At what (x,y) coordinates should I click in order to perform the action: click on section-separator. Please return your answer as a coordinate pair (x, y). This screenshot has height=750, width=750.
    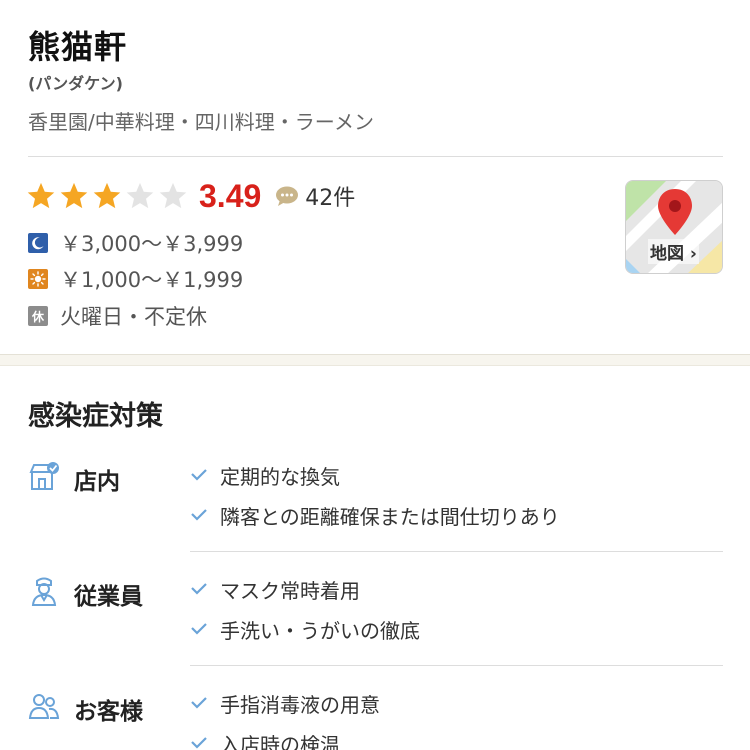
    Looking at the image, I should click on (375, 360).